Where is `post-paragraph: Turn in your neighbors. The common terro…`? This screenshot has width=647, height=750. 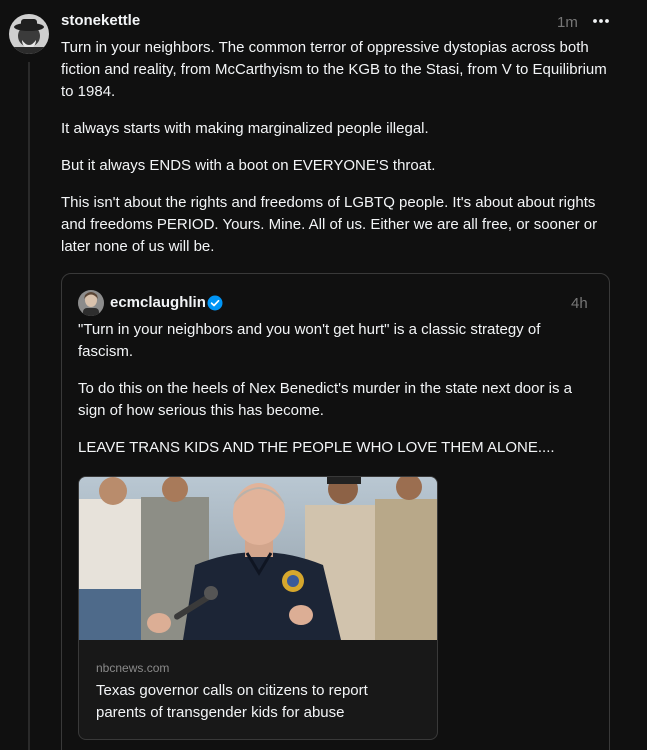
post-paragraph: Turn in your neighbors. The common terro… is located at coordinates (334, 69).